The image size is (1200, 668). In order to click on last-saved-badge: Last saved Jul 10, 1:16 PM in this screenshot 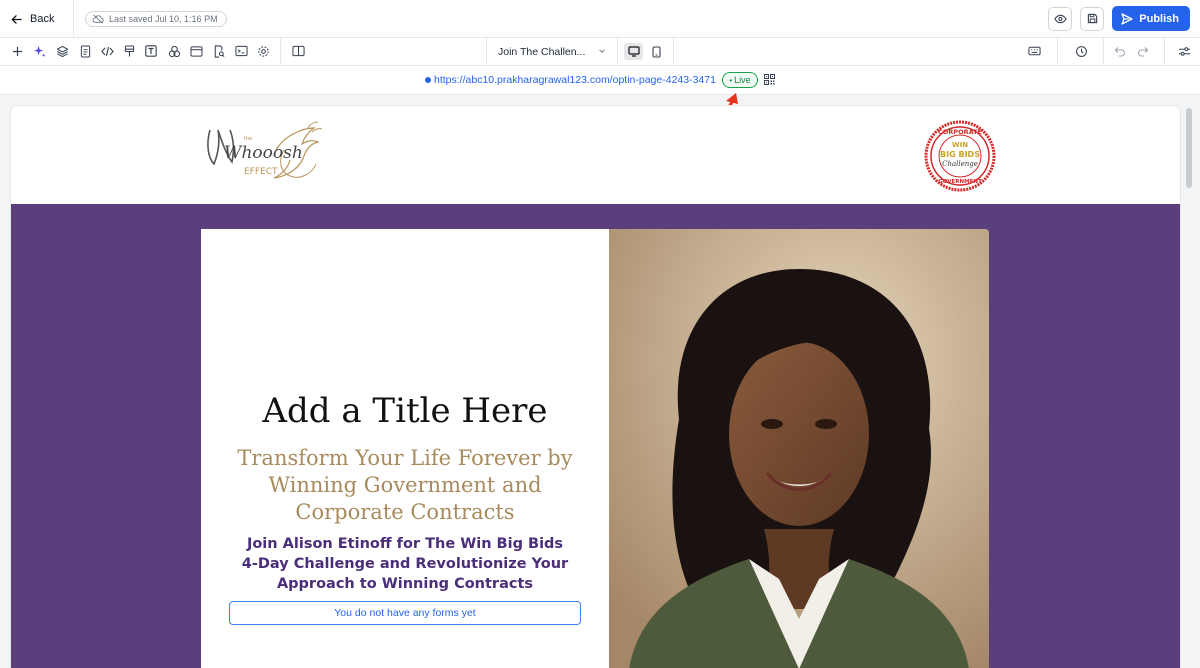, I will do `click(156, 19)`.